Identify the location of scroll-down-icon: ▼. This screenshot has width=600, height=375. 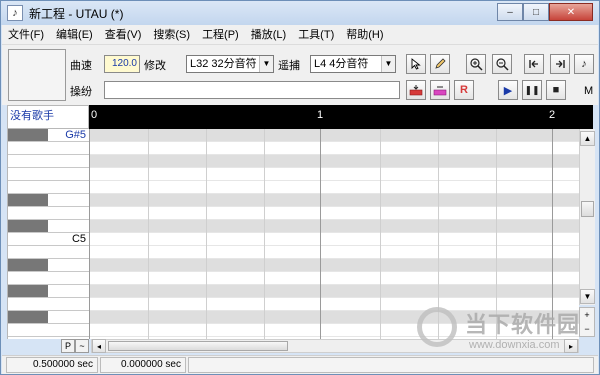
(587, 296).